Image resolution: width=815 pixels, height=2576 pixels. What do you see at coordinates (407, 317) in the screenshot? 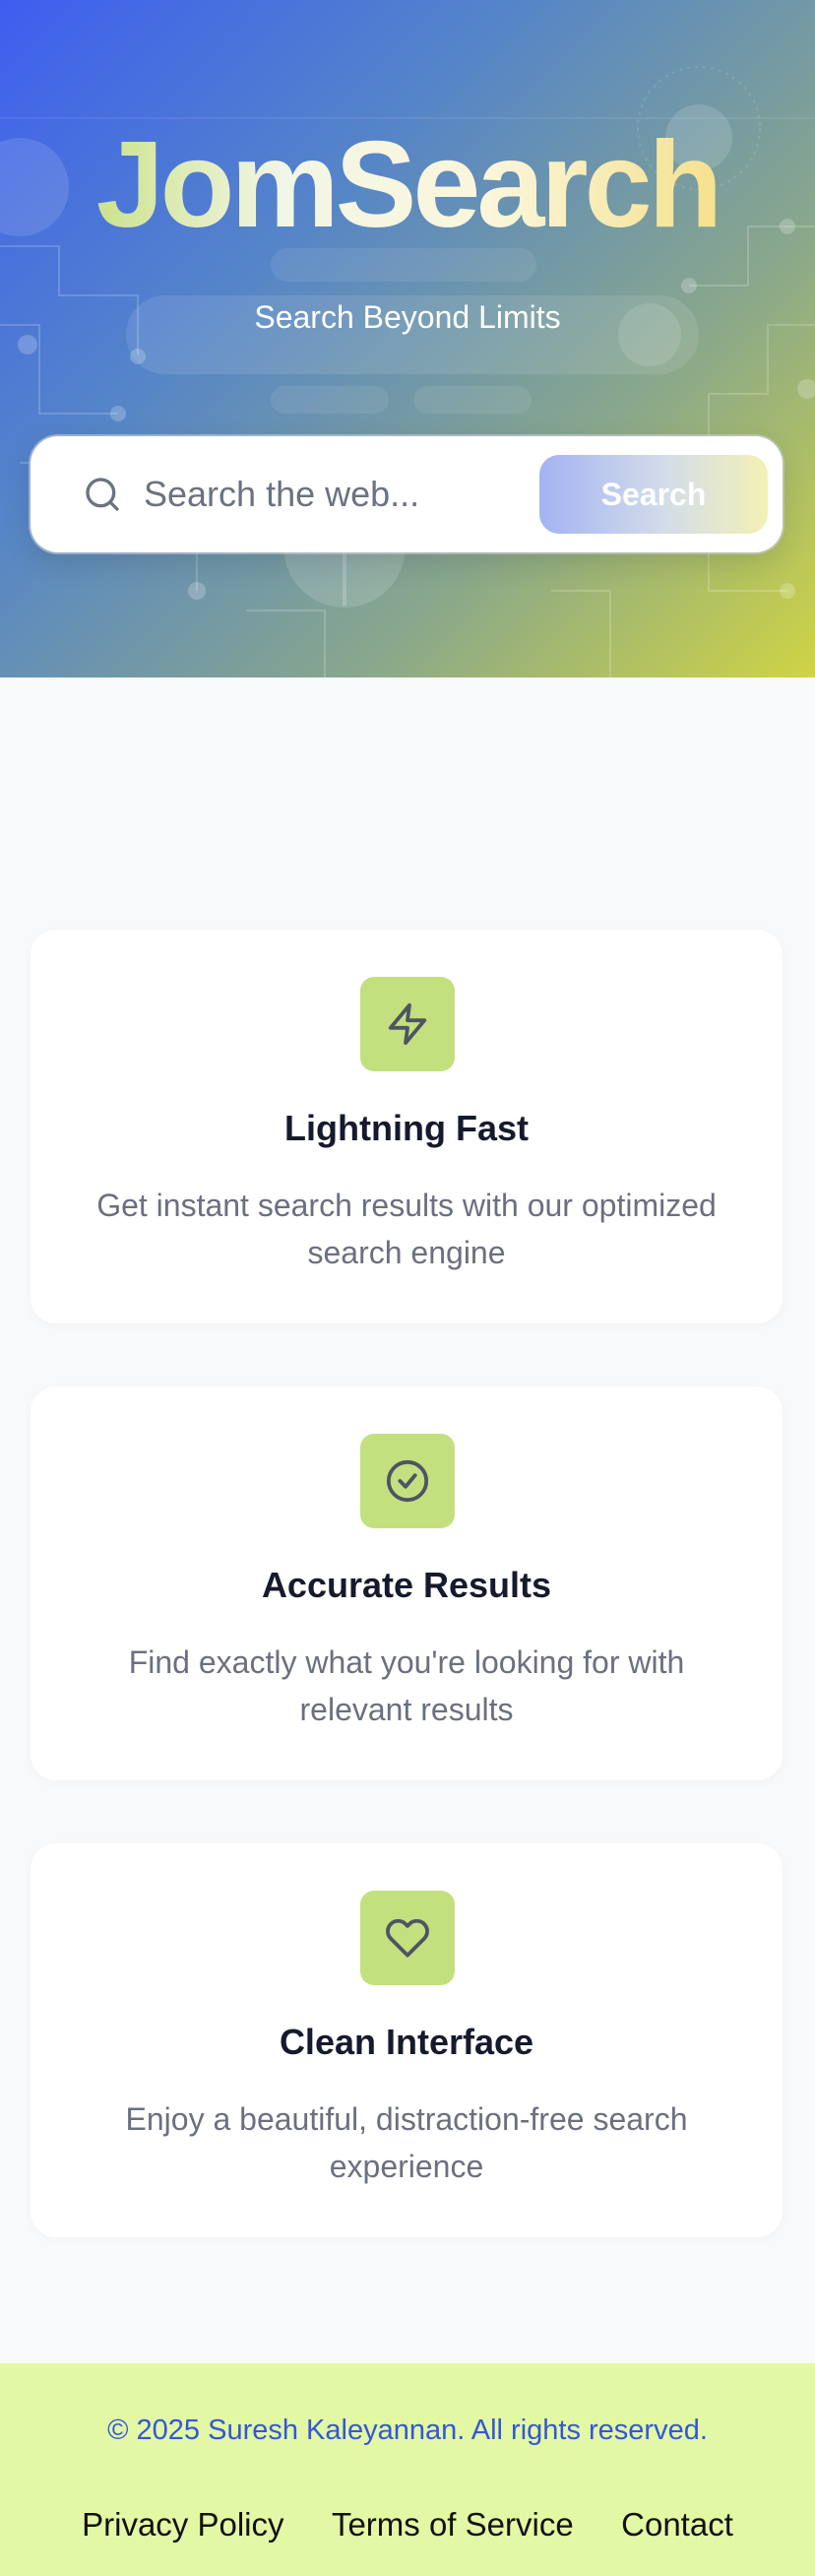
I see `tagline: Search Beyond Limits` at bounding box center [407, 317].